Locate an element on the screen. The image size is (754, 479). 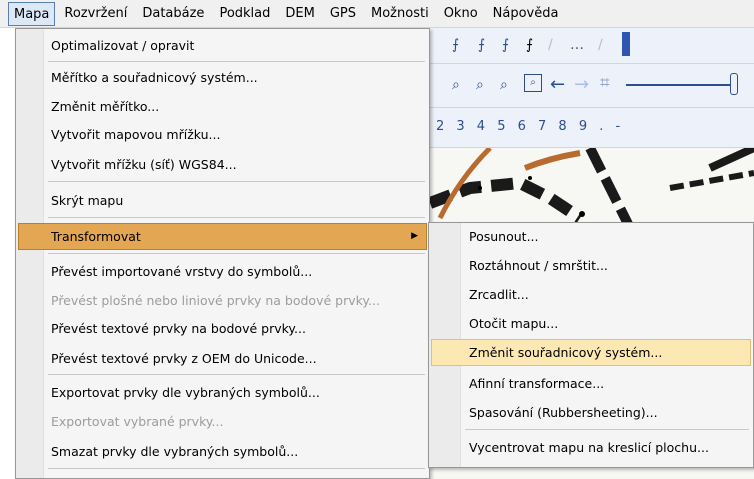
submenu-separator is located at coordinates (607, 429).